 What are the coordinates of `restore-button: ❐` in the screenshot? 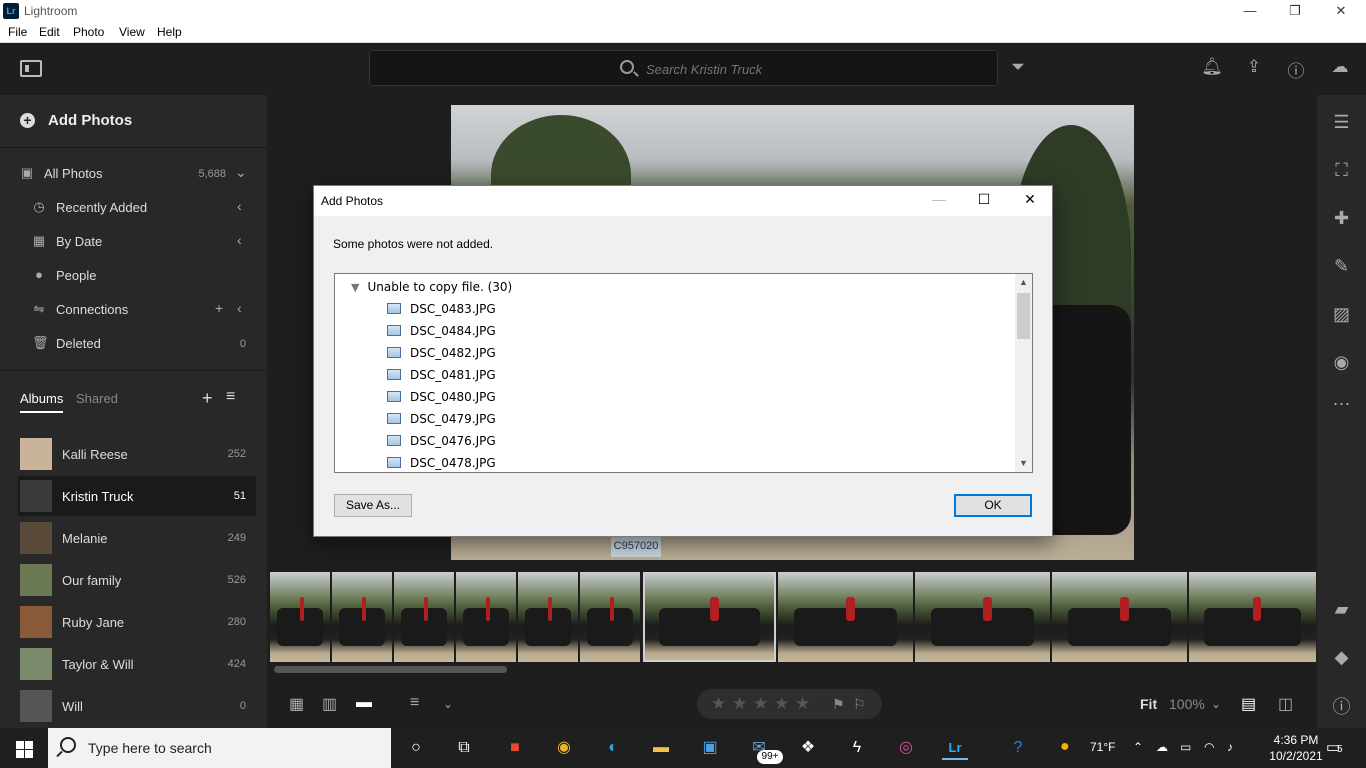 It's located at (1295, 11).